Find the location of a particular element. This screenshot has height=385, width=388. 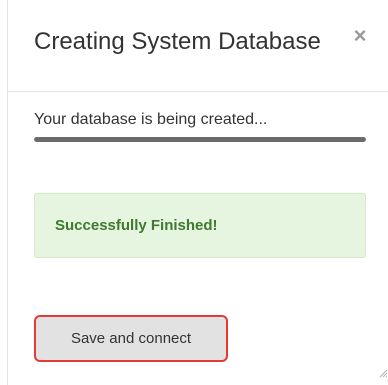

resize-grip-icon is located at coordinates (383, 373).